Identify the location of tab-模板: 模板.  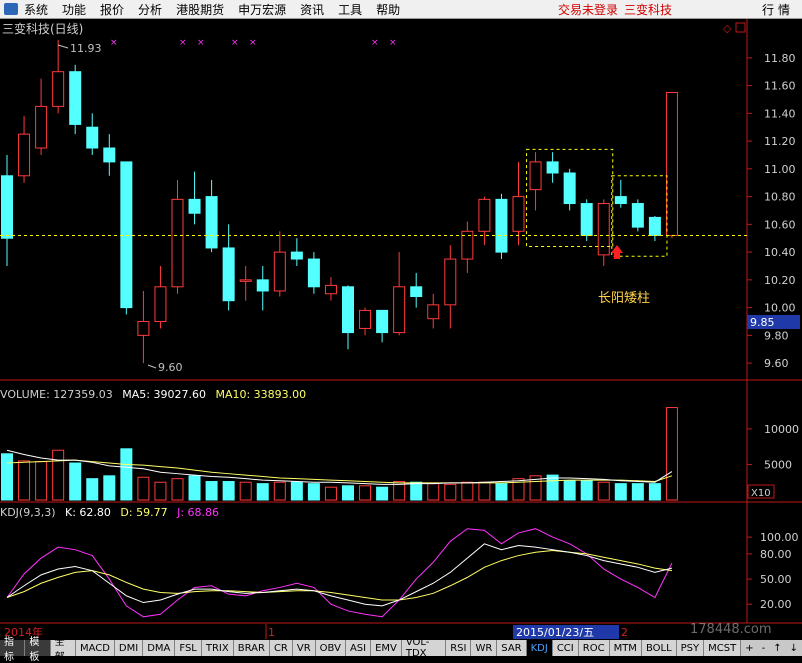
(38, 650).